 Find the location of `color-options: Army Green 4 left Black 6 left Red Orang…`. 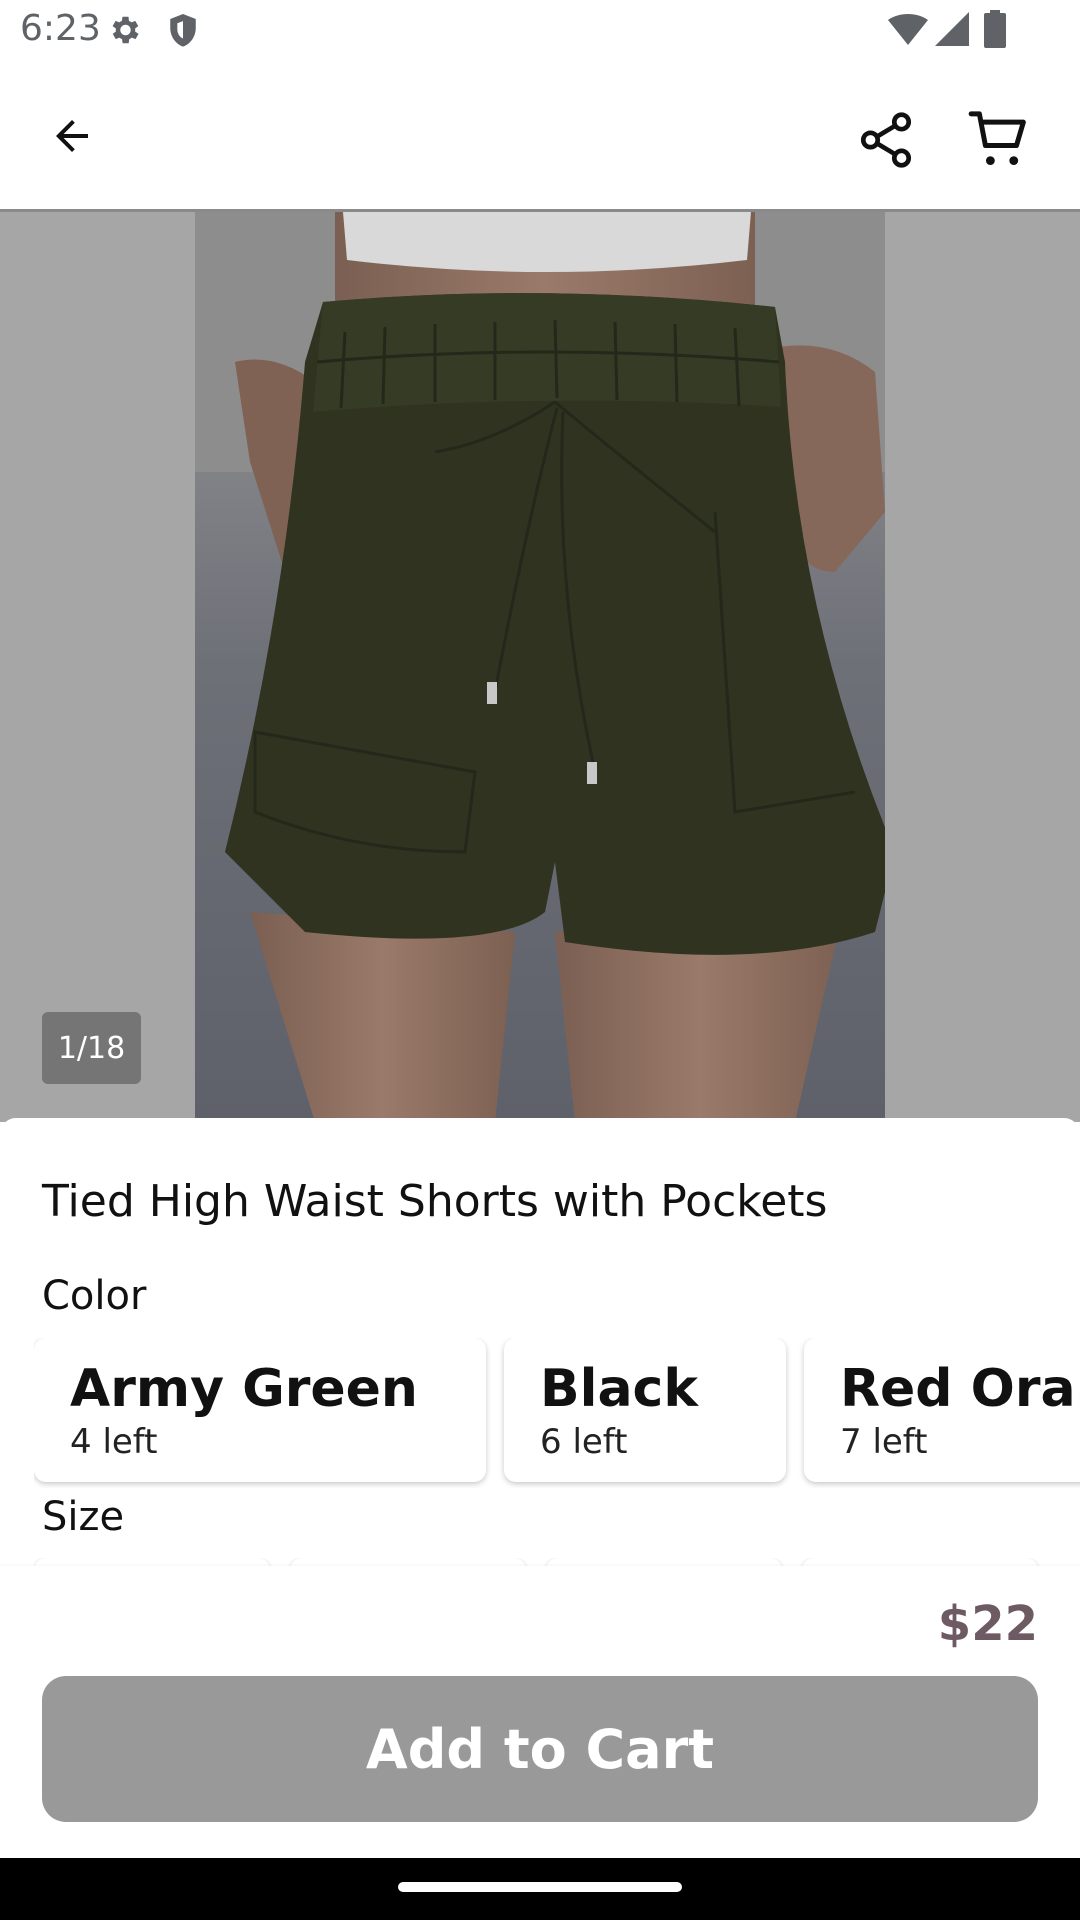

color-options: Army Green 4 left Black 6 left Red Orang… is located at coordinates (557, 1413).